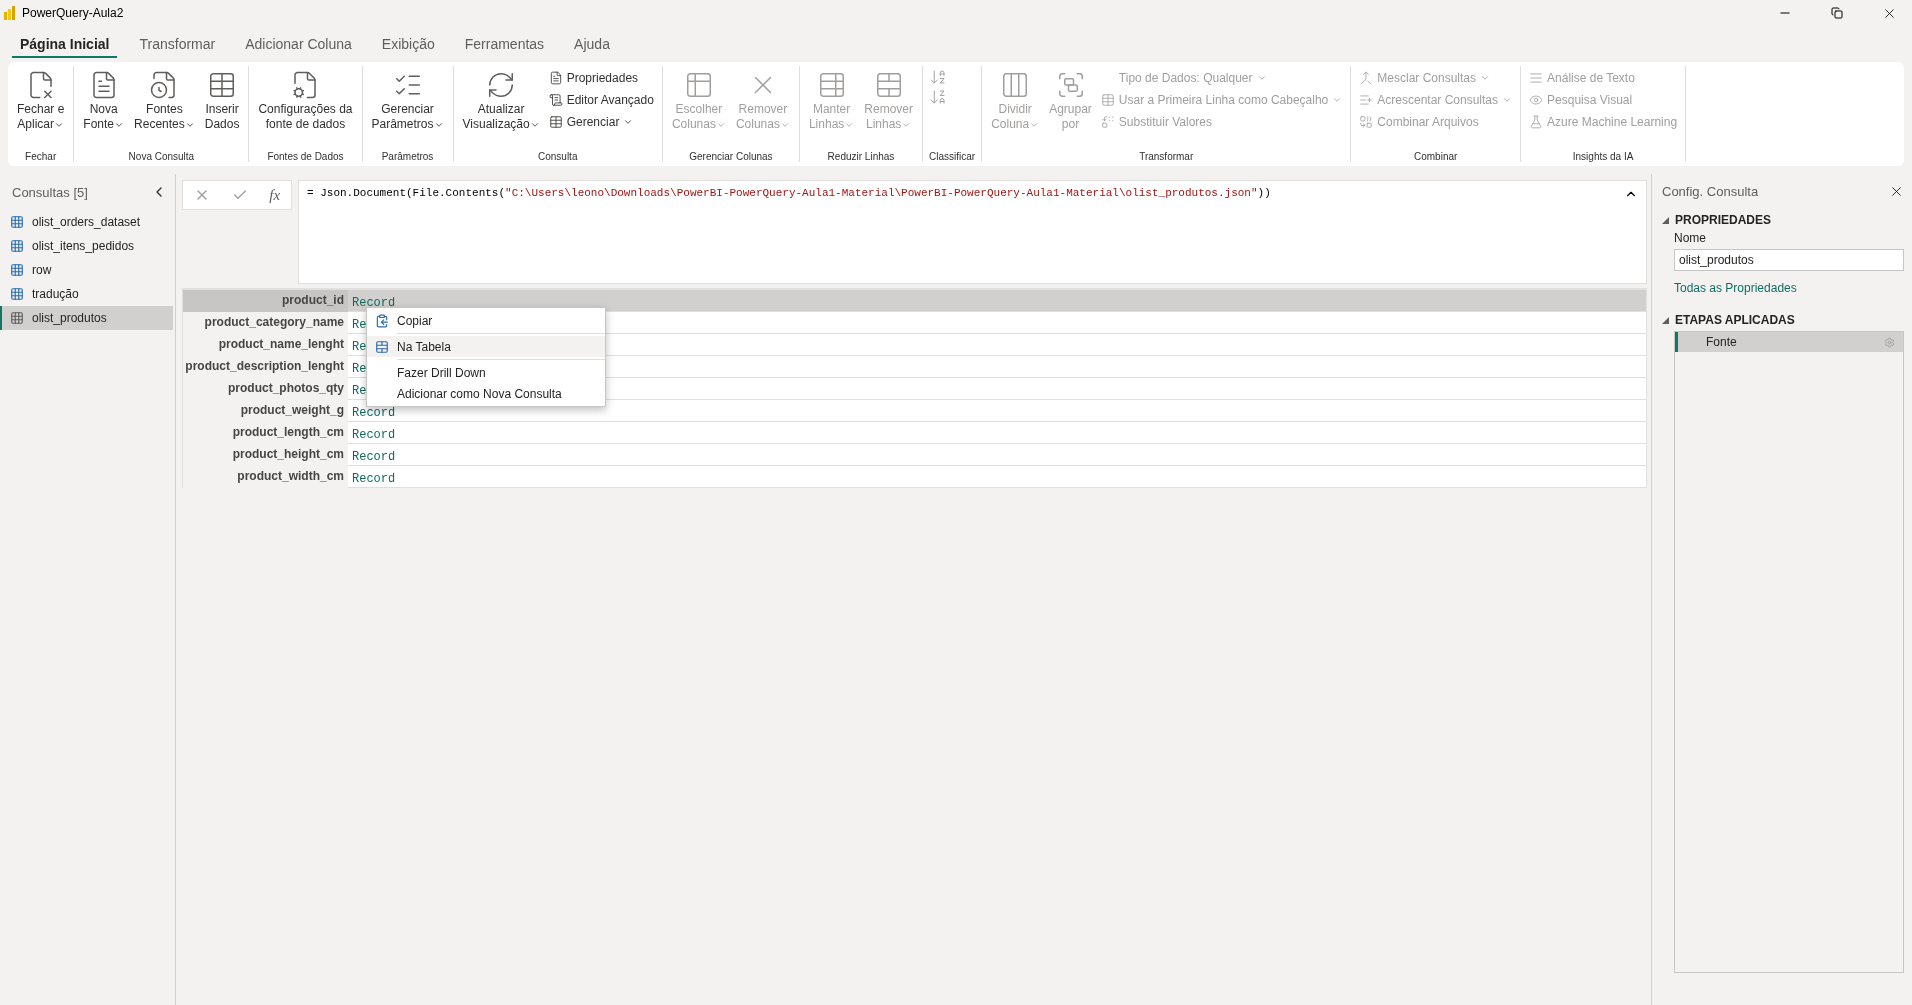 The height and width of the screenshot is (1005, 1912). I want to click on ribbon-tab: Transformar, so click(177, 47).